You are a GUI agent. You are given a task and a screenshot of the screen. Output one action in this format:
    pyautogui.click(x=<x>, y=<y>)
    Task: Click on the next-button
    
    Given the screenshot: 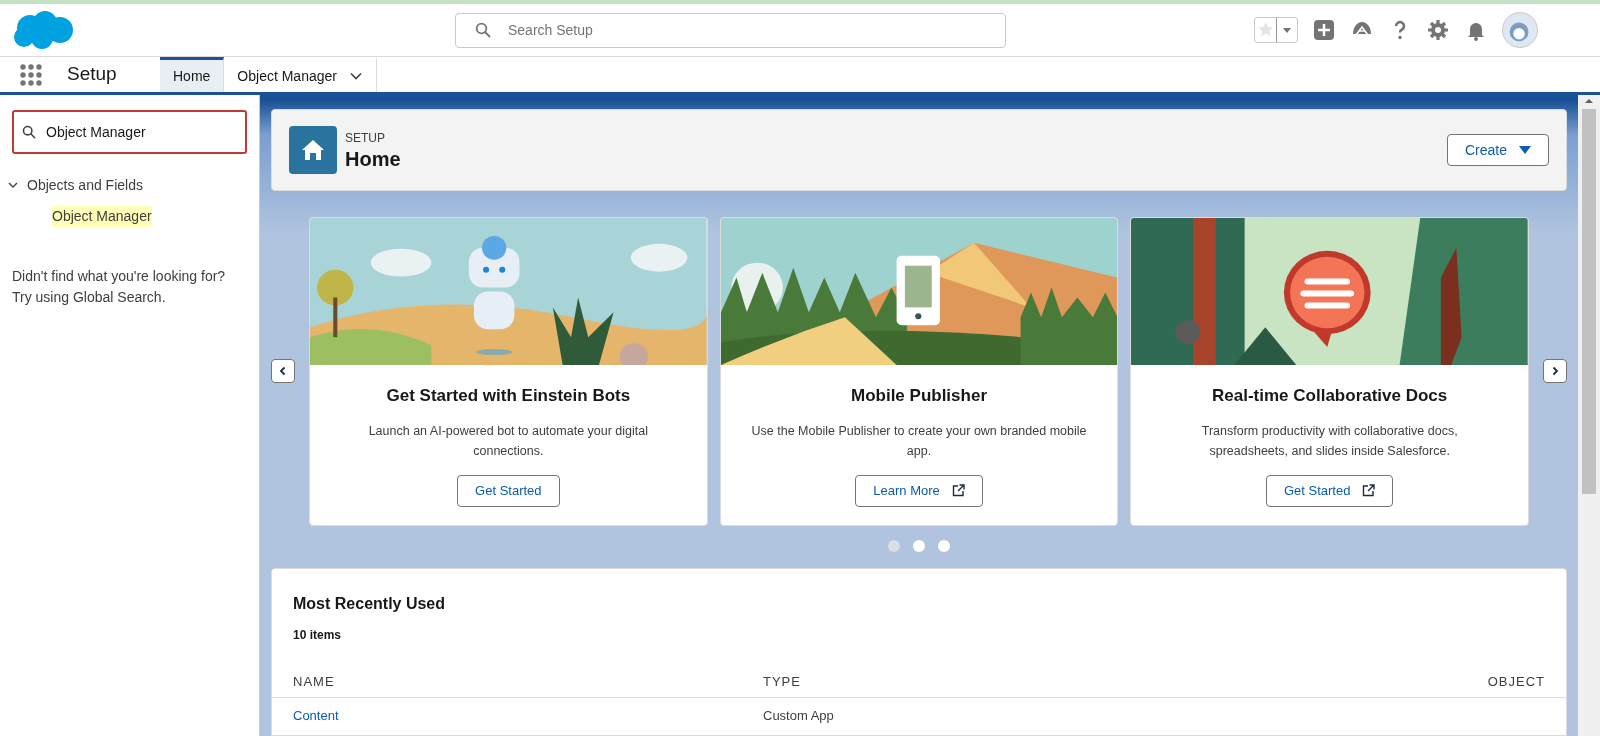 What is the action you would take?
    pyautogui.click(x=1555, y=371)
    